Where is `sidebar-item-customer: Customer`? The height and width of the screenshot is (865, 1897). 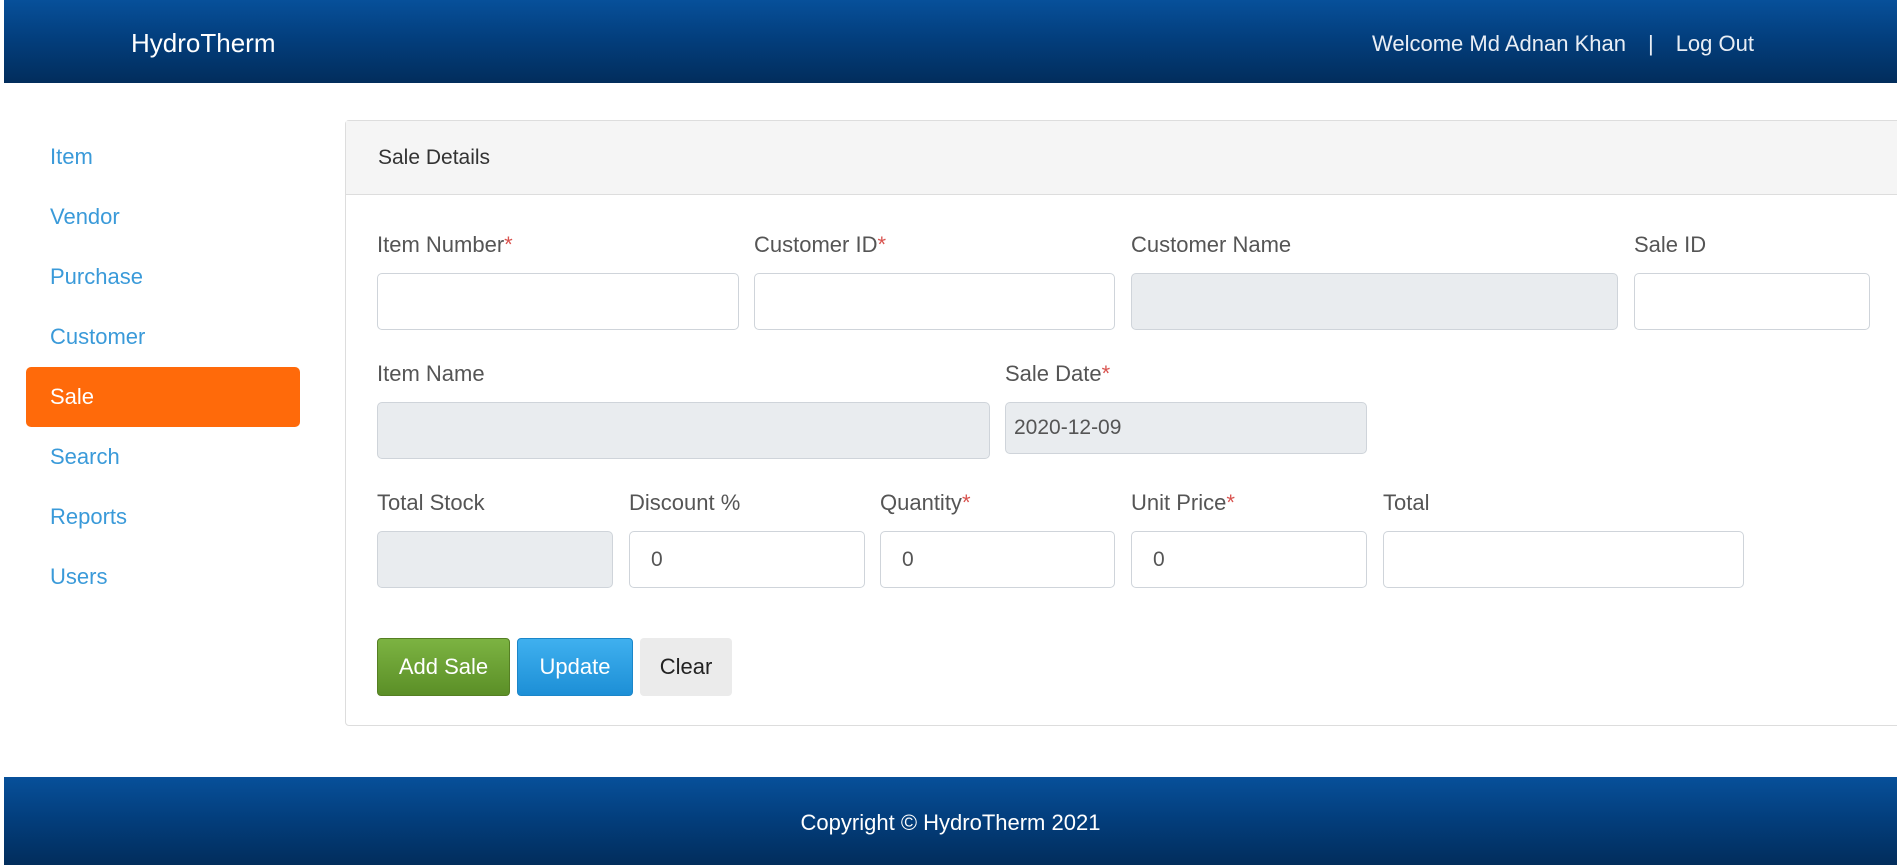
sidebar-item-customer: Customer is located at coordinates (163, 337).